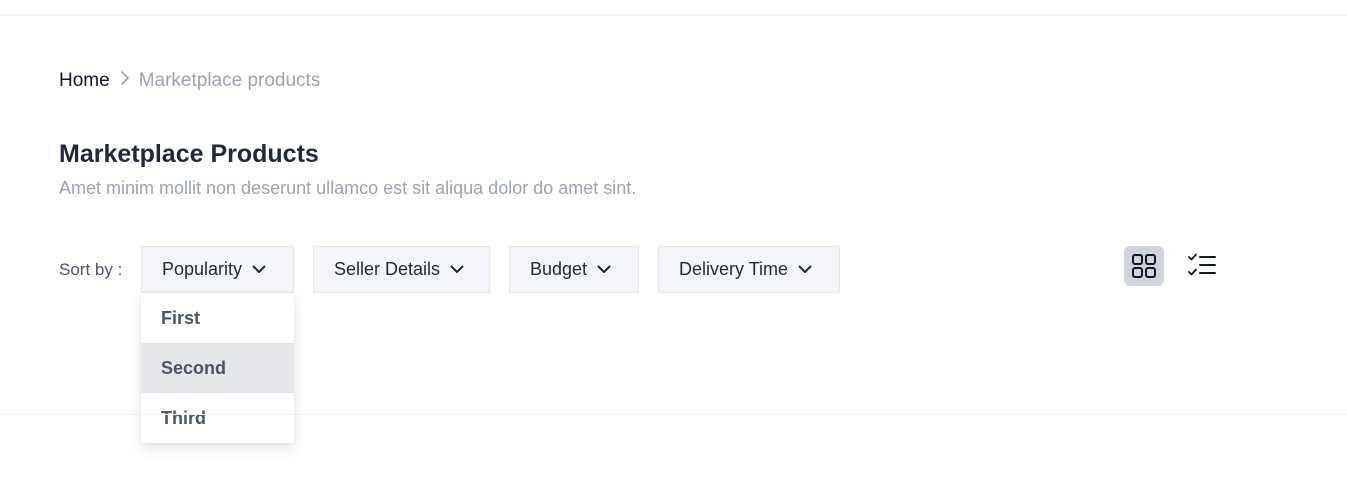 The width and height of the screenshot is (1347, 496). Describe the element at coordinates (84, 81) in the screenshot. I see `breadcrumb-home-link: Home` at that location.